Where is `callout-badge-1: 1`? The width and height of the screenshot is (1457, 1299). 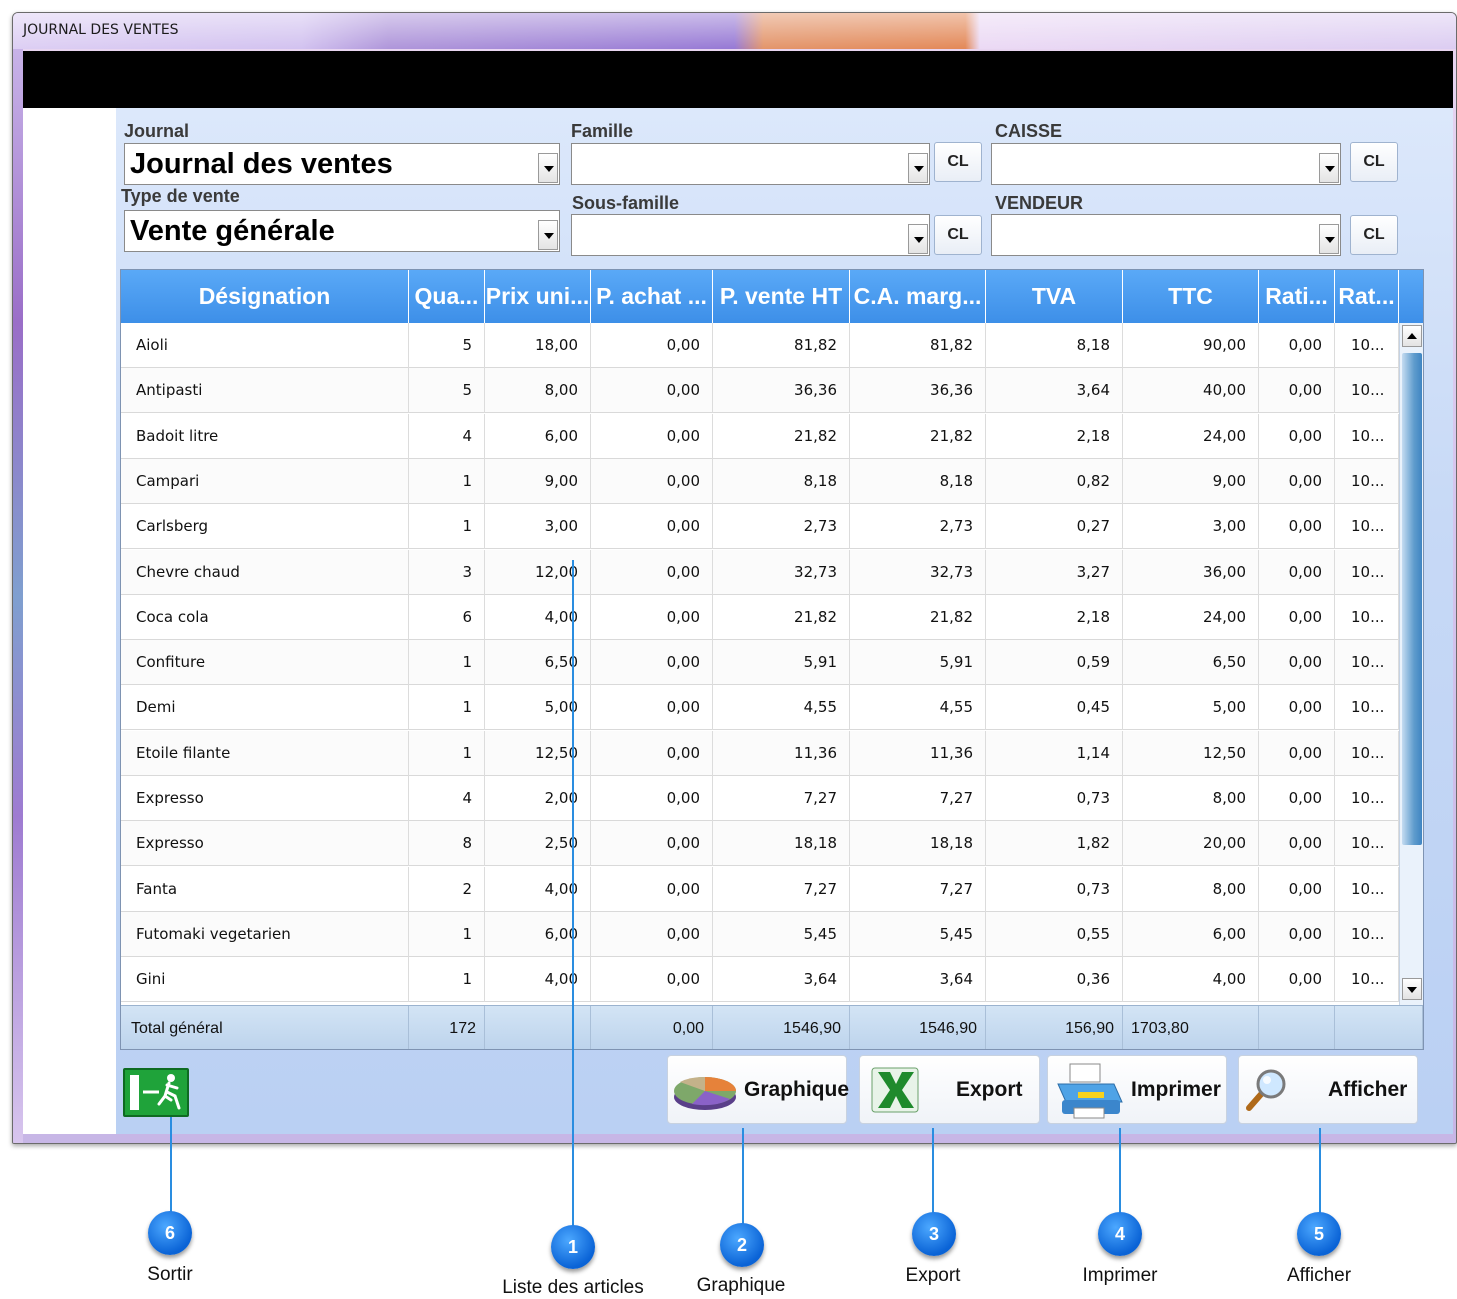
callout-badge-1: 1 is located at coordinates (573, 1247).